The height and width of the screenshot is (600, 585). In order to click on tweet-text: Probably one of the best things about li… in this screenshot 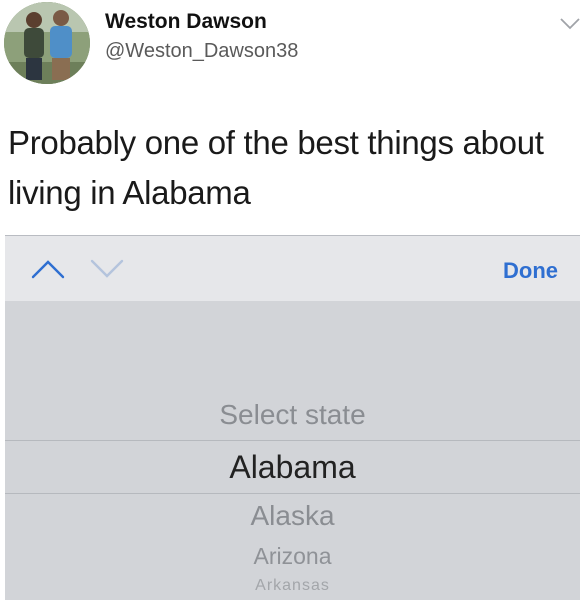, I will do `click(276, 167)`.